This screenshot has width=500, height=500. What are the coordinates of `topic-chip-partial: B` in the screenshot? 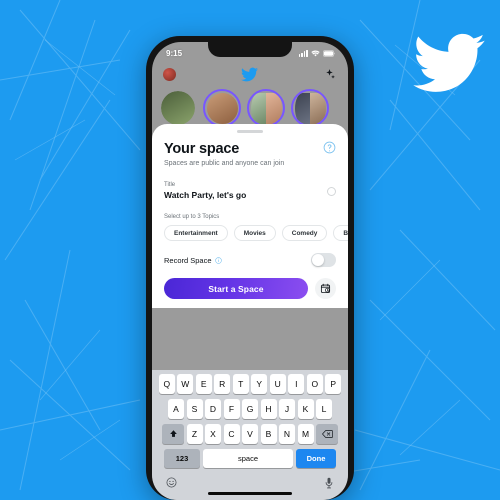 It's located at (340, 233).